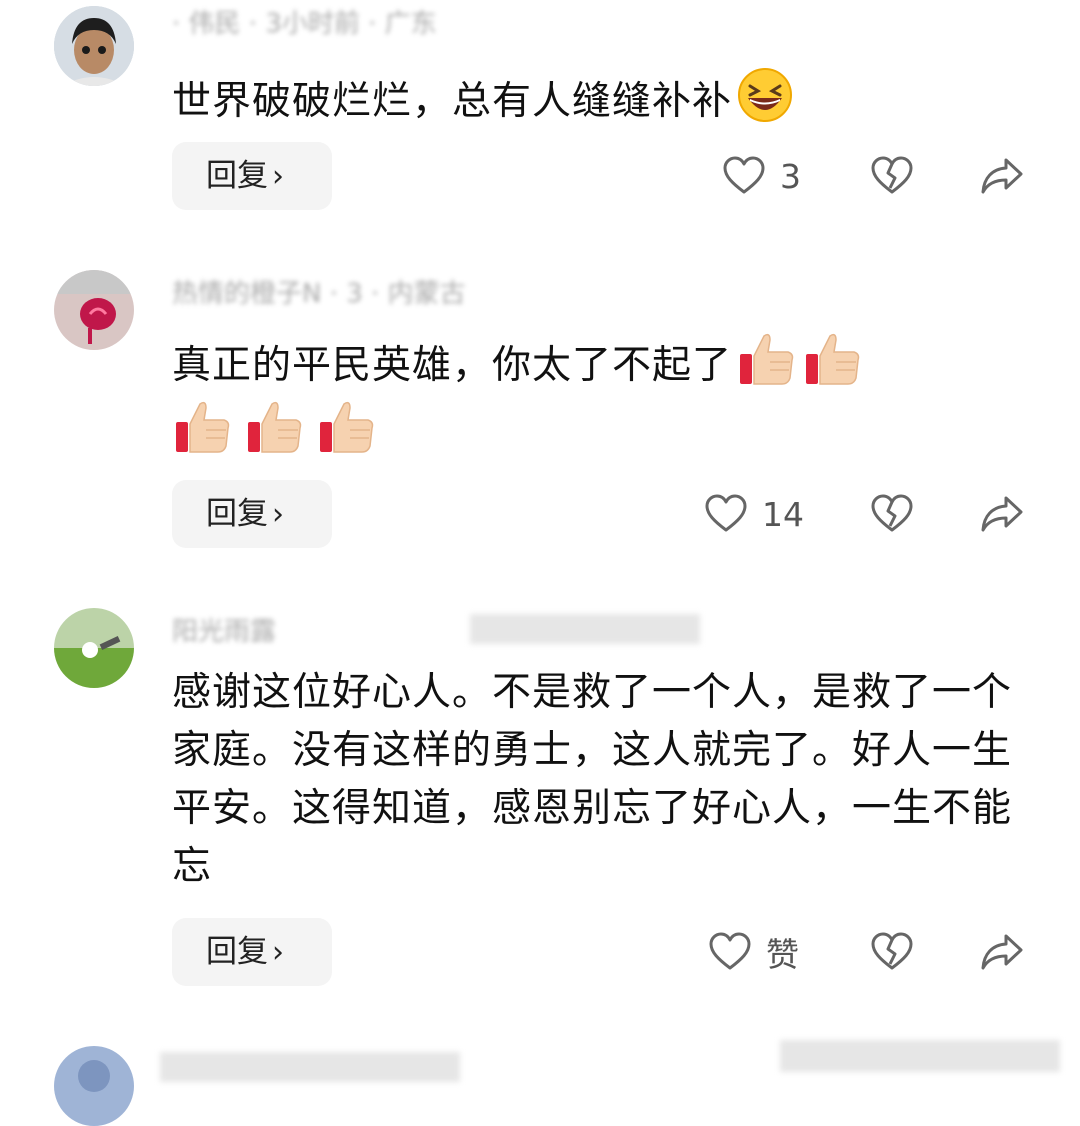  I want to click on comment-meta: 阳光雨露, so click(224, 632).